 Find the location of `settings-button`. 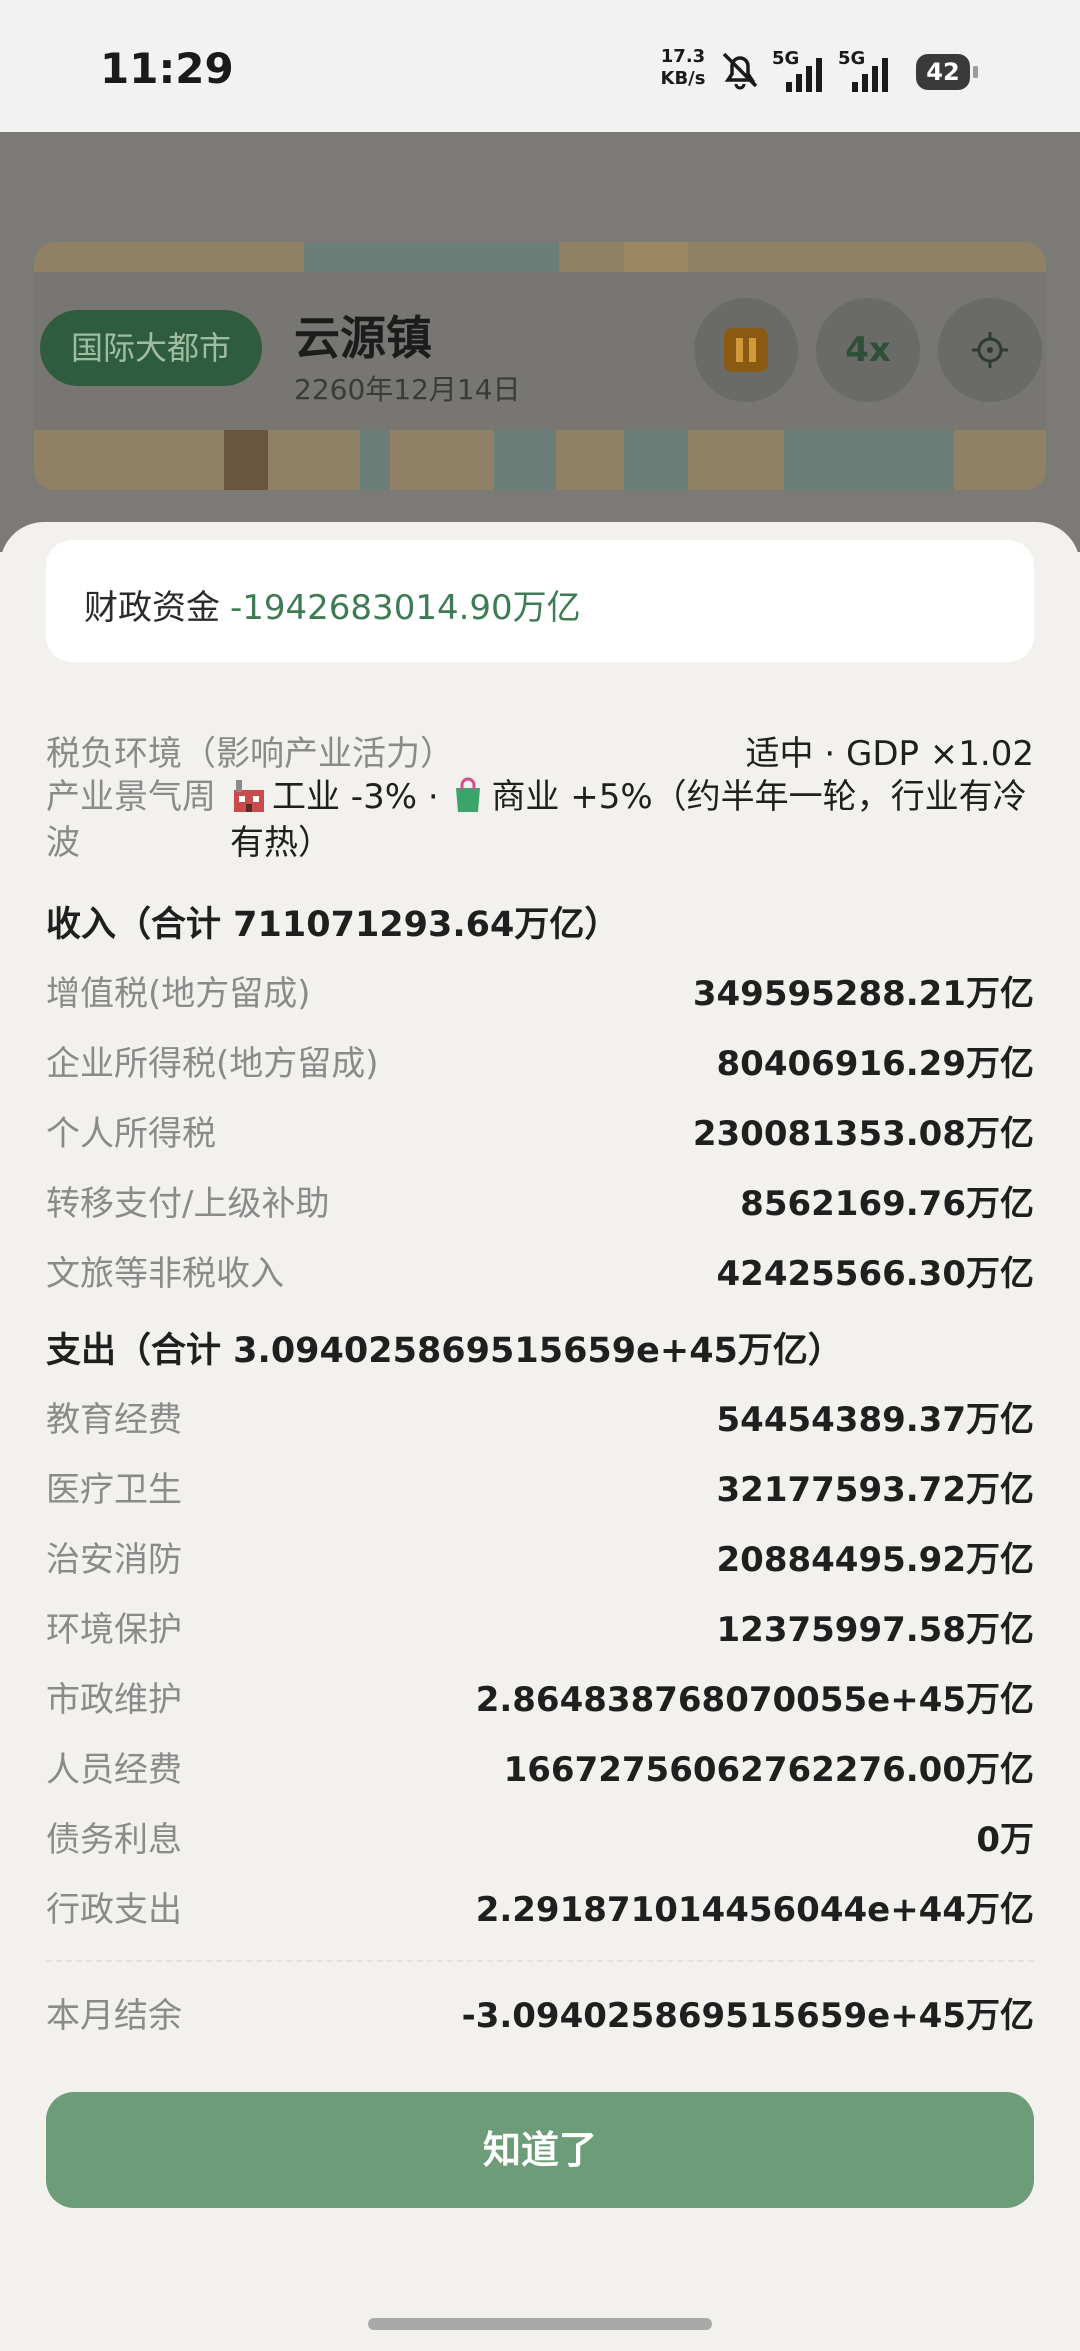

settings-button is located at coordinates (990, 350).